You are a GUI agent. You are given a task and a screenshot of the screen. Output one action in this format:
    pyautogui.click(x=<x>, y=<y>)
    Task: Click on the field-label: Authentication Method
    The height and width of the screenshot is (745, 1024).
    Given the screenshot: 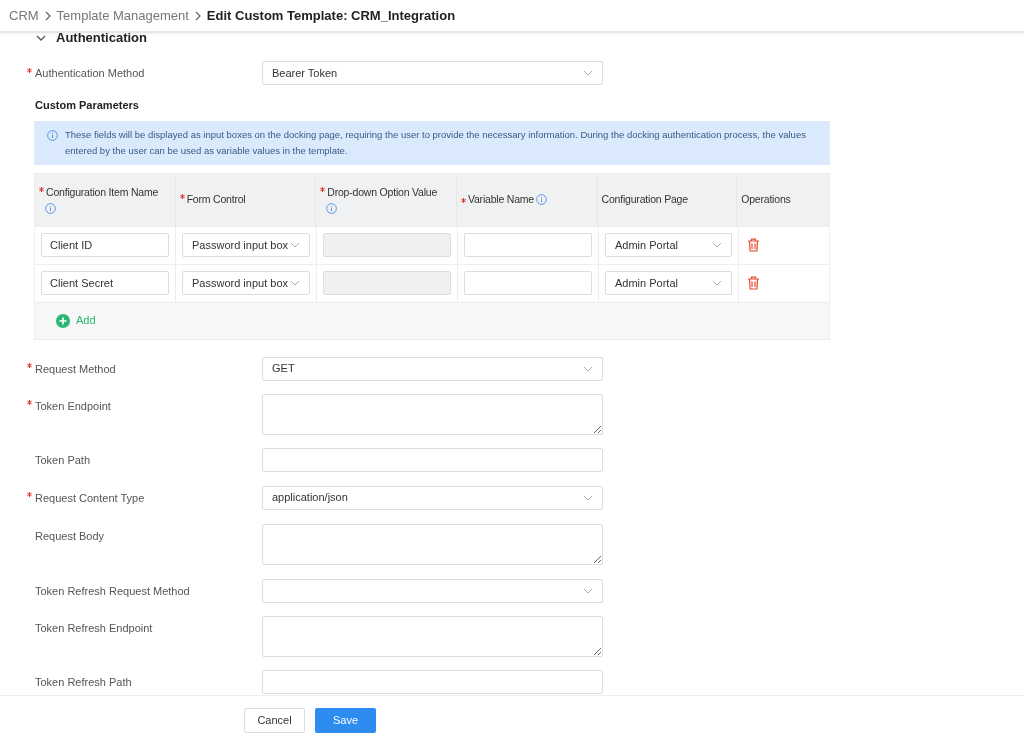 What is the action you would take?
    pyautogui.click(x=90, y=73)
    